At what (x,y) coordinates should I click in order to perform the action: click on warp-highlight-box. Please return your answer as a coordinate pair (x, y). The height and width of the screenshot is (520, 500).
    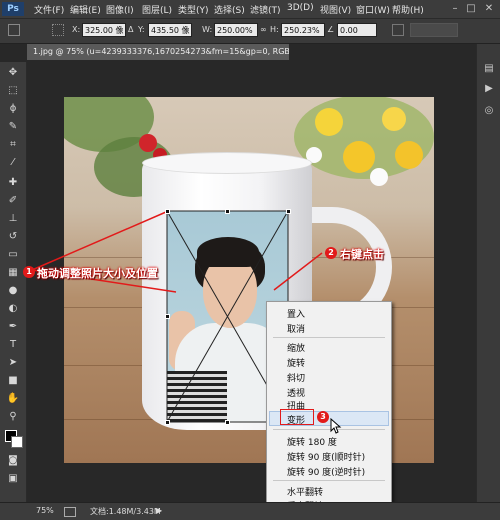
    Looking at the image, I should click on (297, 417).